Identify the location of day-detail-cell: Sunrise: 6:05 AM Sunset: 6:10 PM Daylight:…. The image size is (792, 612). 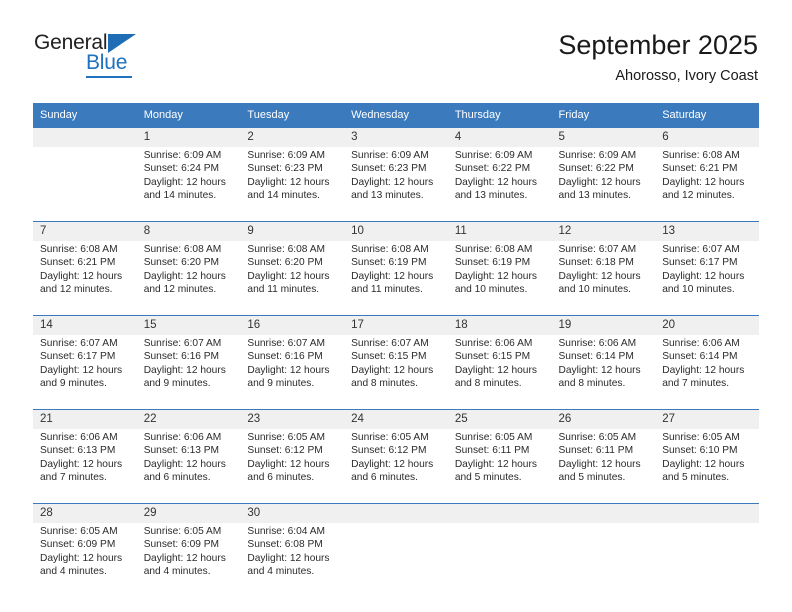
(707, 466).